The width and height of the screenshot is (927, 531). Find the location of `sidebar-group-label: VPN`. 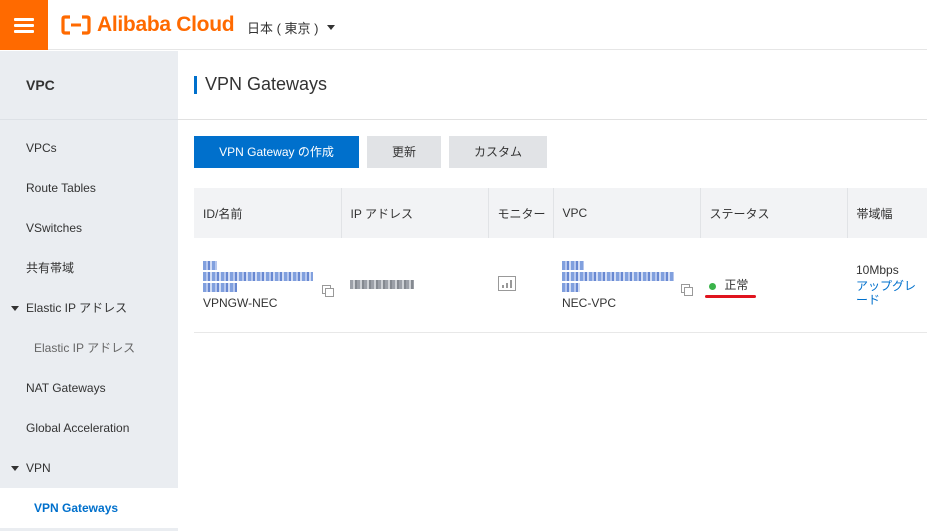

sidebar-group-label: VPN is located at coordinates (38, 468).